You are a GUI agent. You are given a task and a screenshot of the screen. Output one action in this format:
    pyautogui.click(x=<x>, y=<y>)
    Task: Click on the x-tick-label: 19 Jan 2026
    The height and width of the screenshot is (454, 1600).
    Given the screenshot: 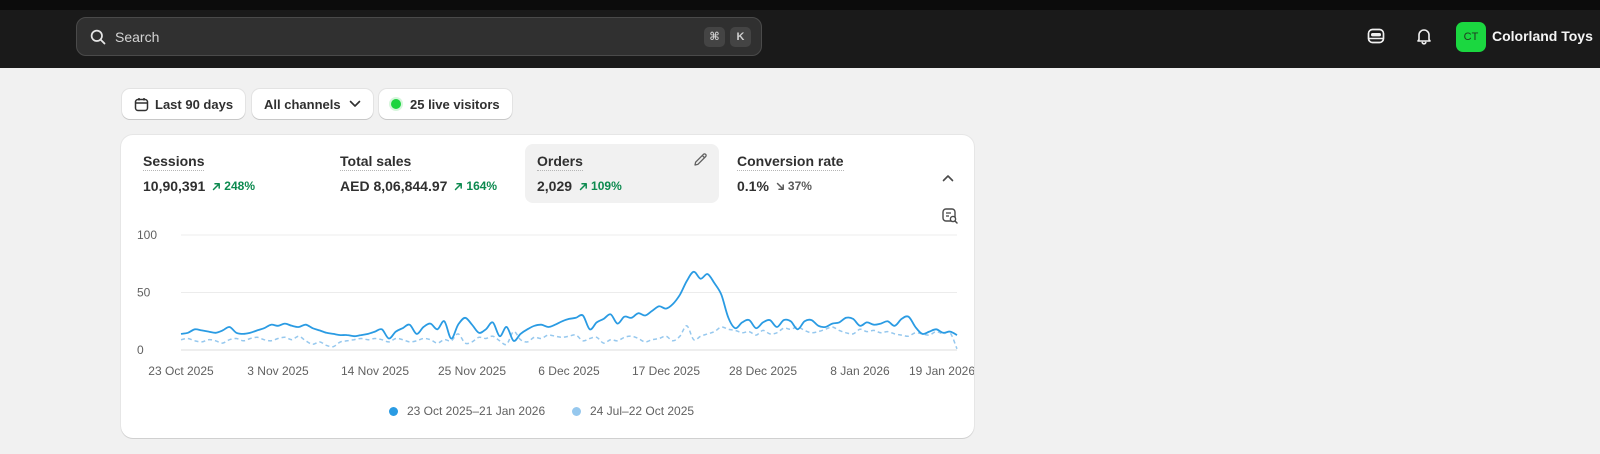 What is the action you would take?
    pyautogui.click(x=941, y=371)
    